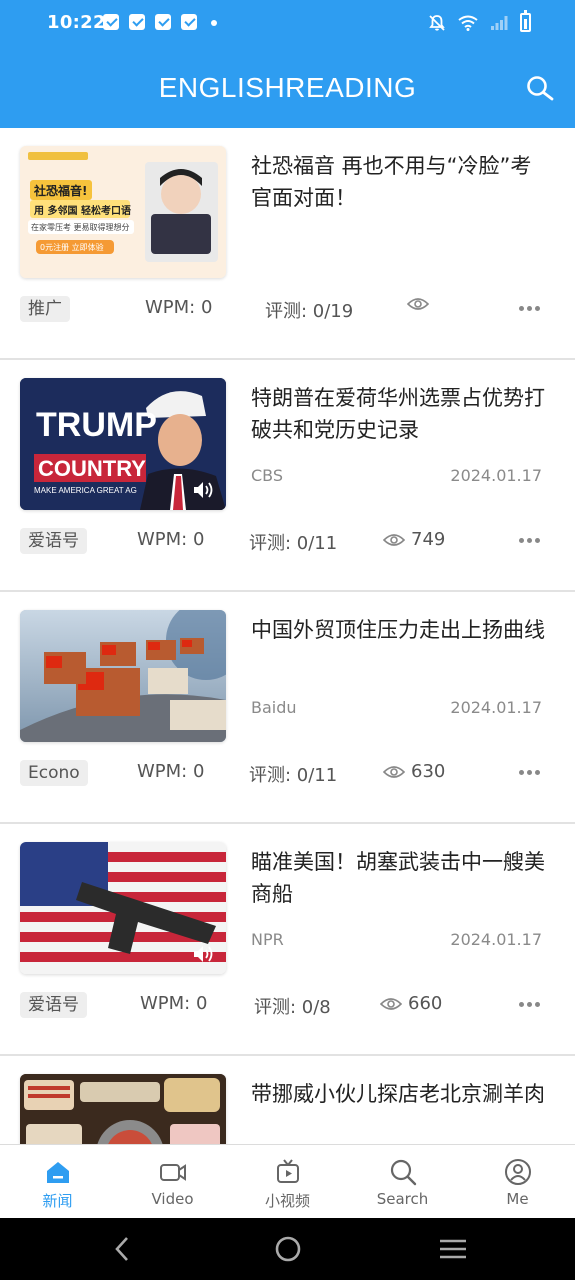 Image resolution: width=575 pixels, height=1280 pixels. Describe the element at coordinates (61, 191) in the screenshot. I see `ad-headline: 社恐福音!` at that location.